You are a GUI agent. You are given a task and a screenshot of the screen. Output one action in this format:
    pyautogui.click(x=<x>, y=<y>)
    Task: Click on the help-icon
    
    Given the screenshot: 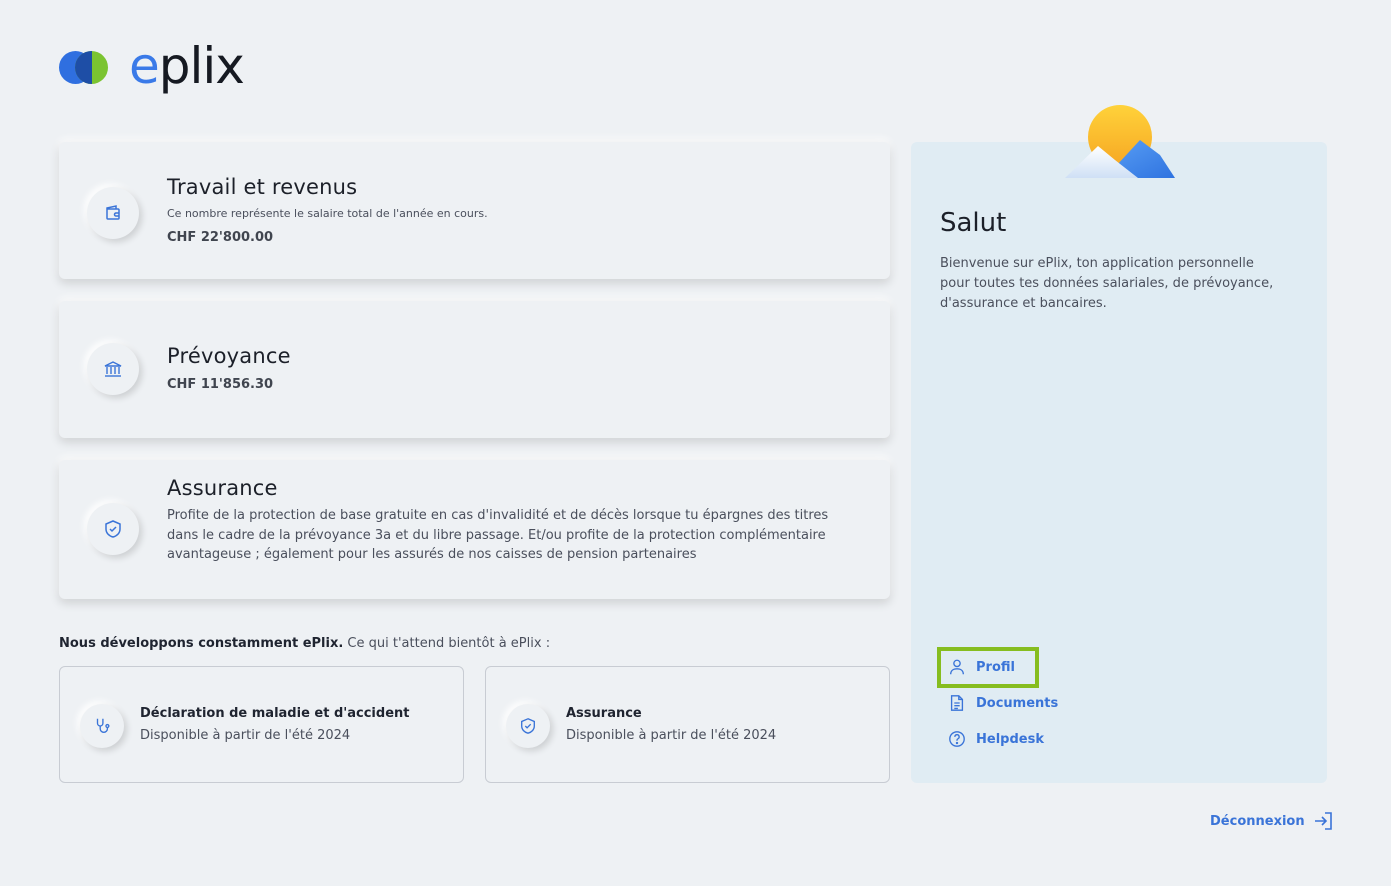 What is the action you would take?
    pyautogui.click(x=957, y=739)
    